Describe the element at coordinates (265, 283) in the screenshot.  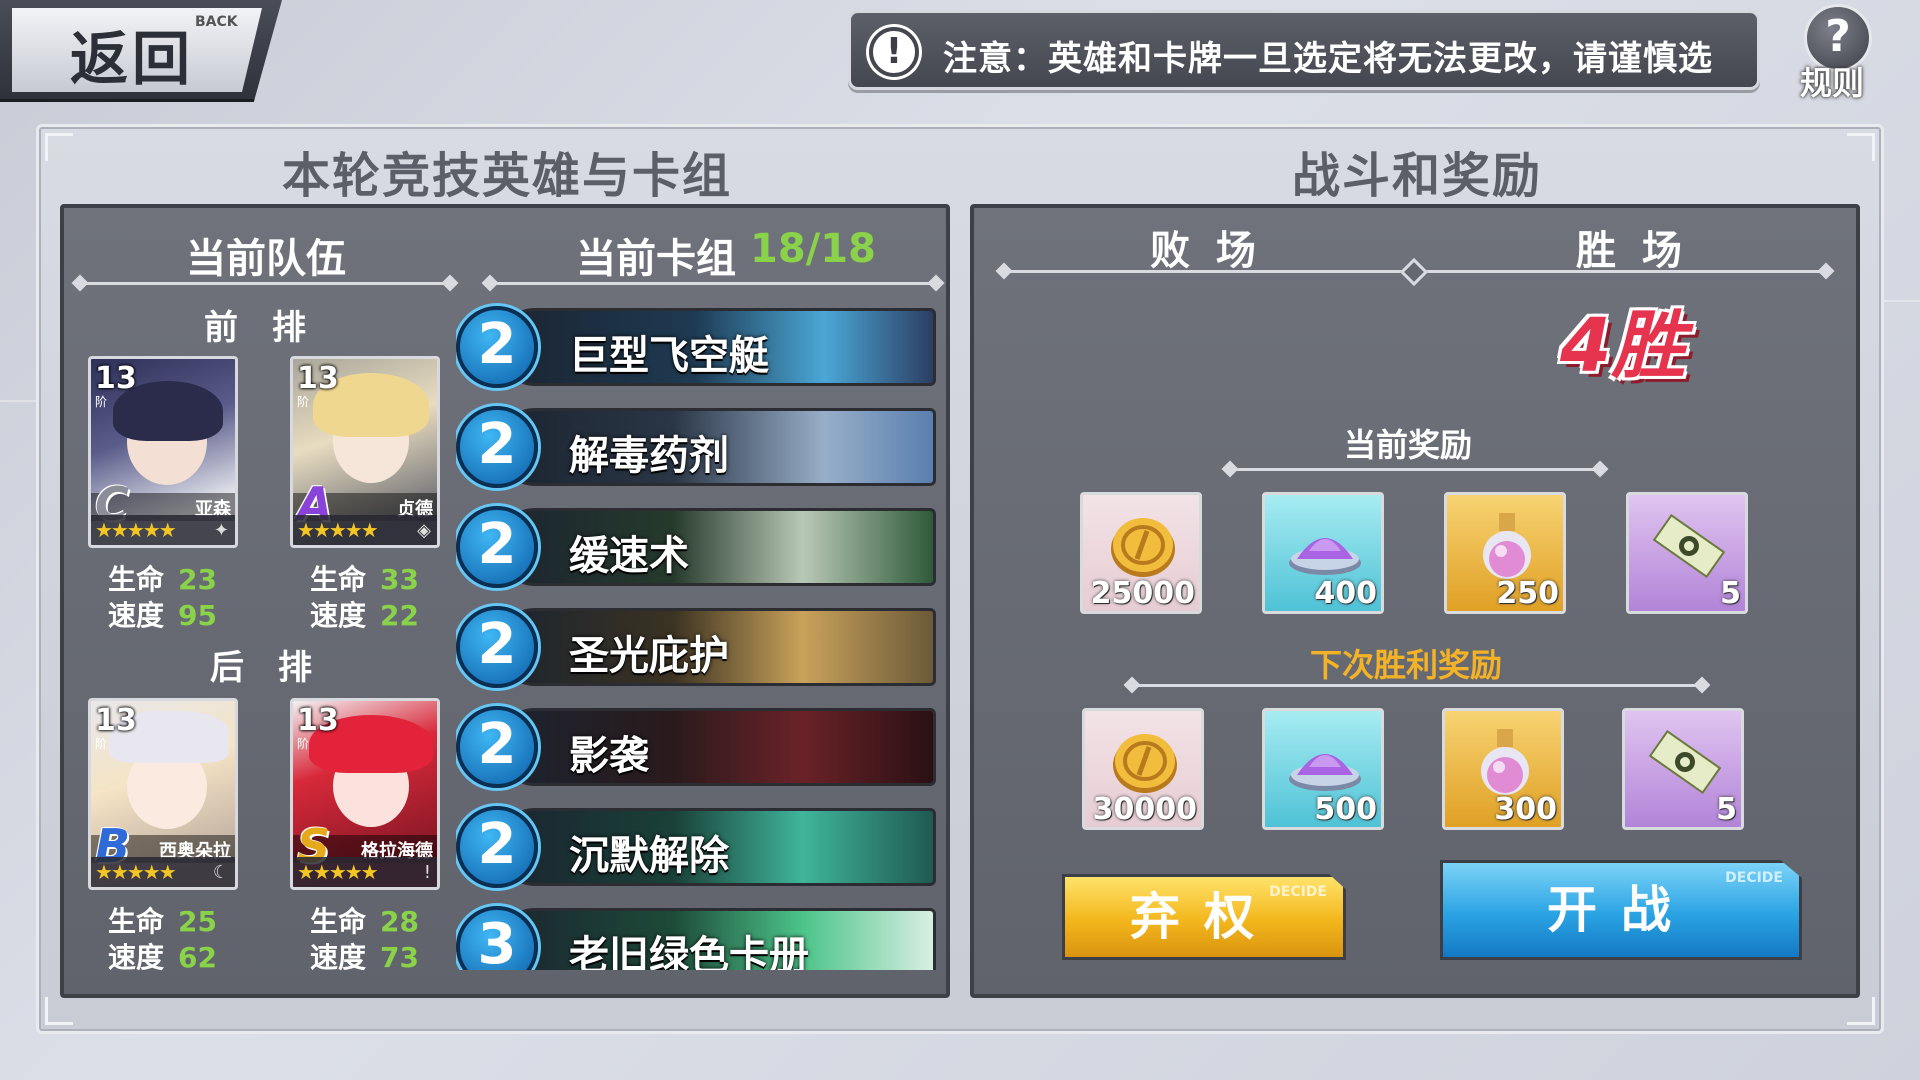
I see `team-divider` at that location.